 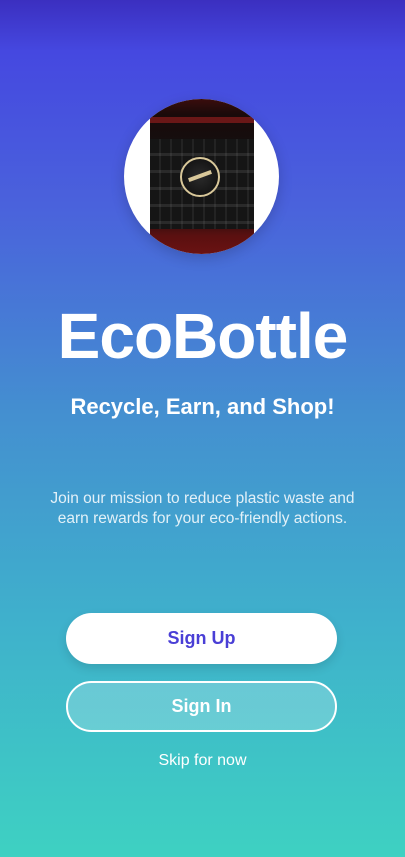 What do you see at coordinates (202, 120) in the screenshot?
I see `logo-photo-ceiling` at bounding box center [202, 120].